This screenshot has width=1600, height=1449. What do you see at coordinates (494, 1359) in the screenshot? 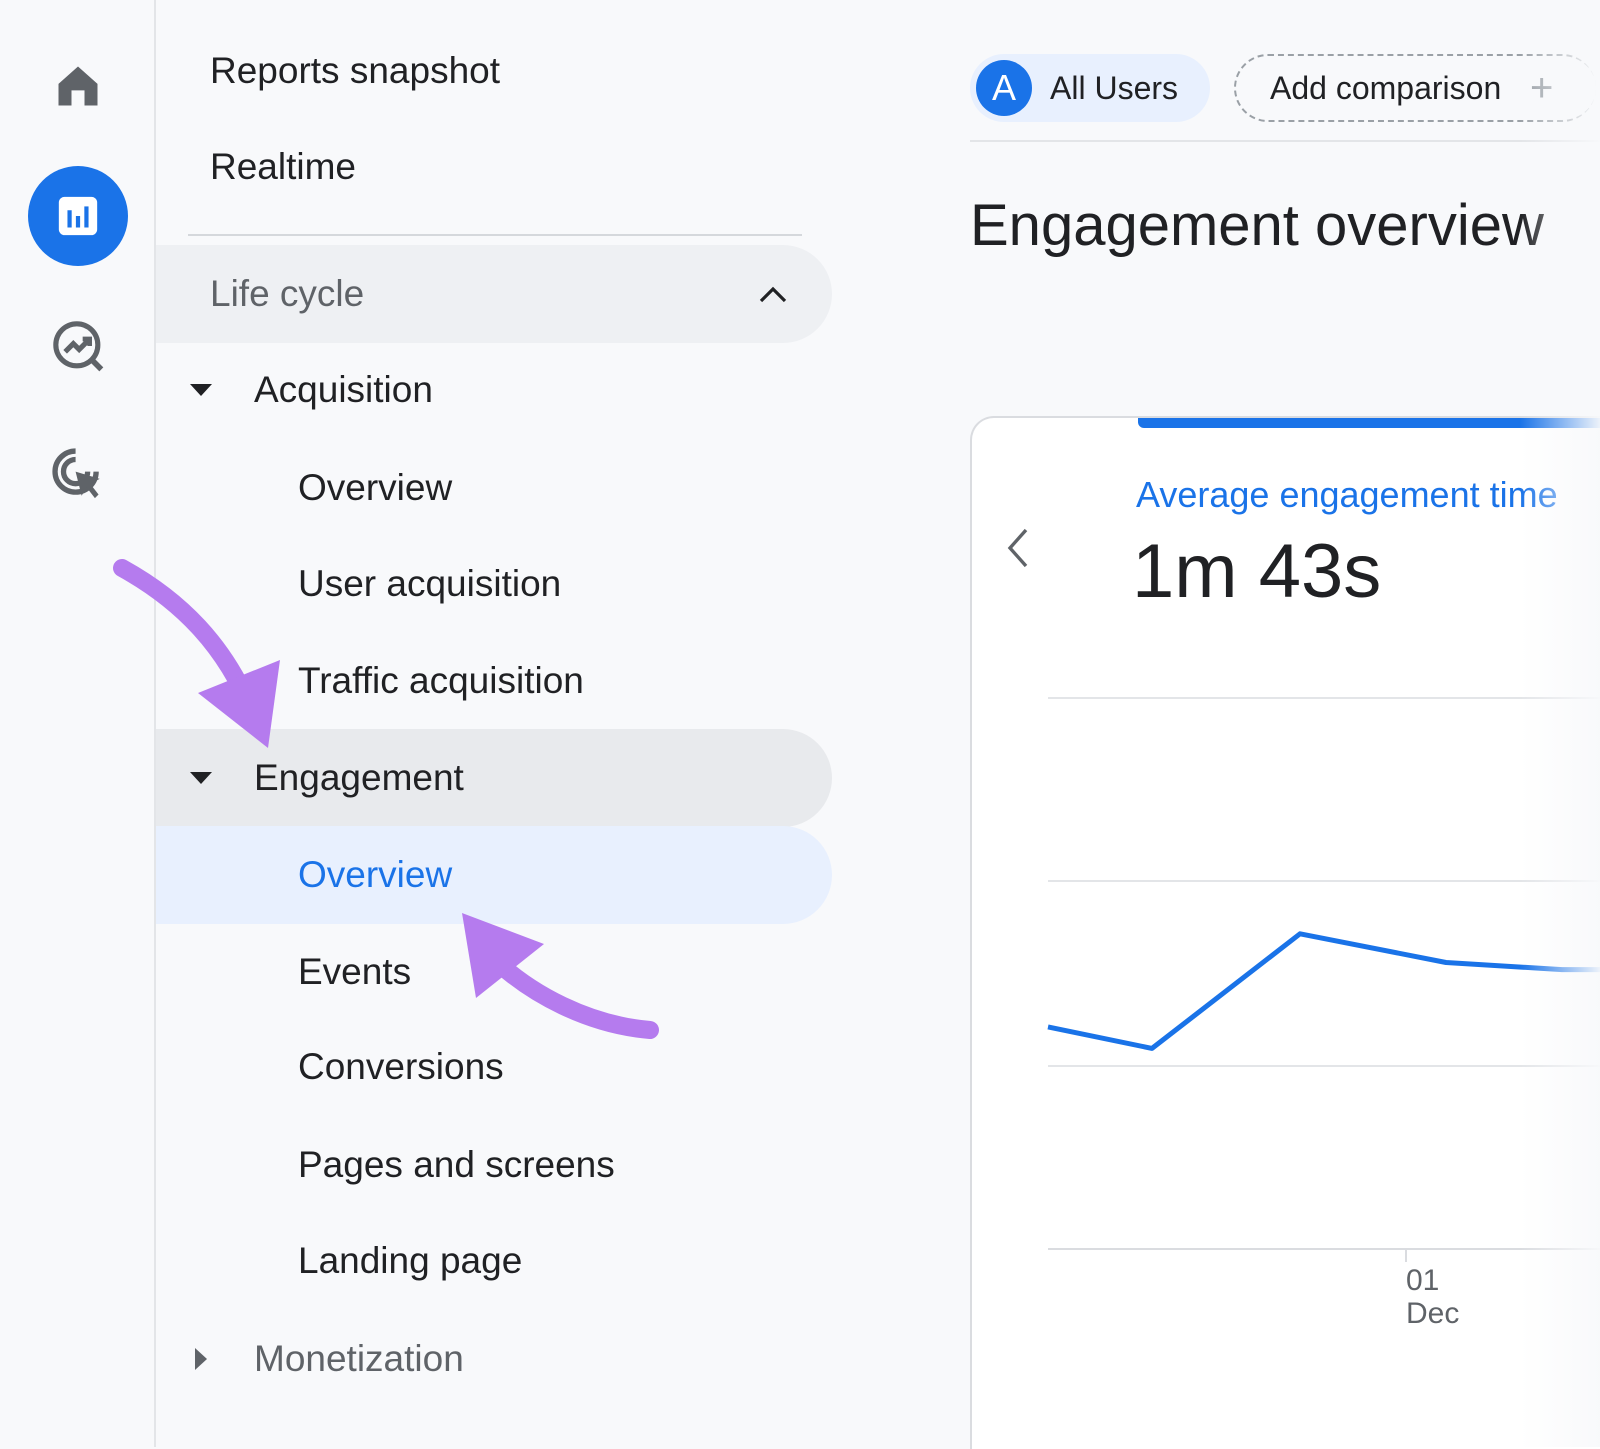
I see `nav-group-monetization: Monetization` at bounding box center [494, 1359].